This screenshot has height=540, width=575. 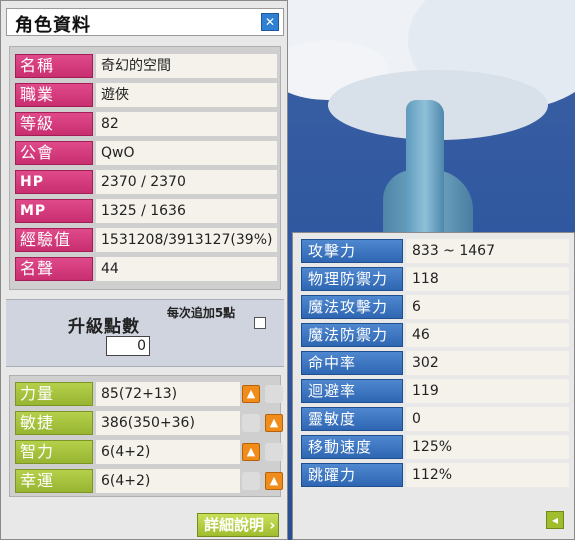 What do you see at coordinates (168, 394) in the screenshot?
I see `stat-value: 85(72+13)` at bounding box center [168, 394].